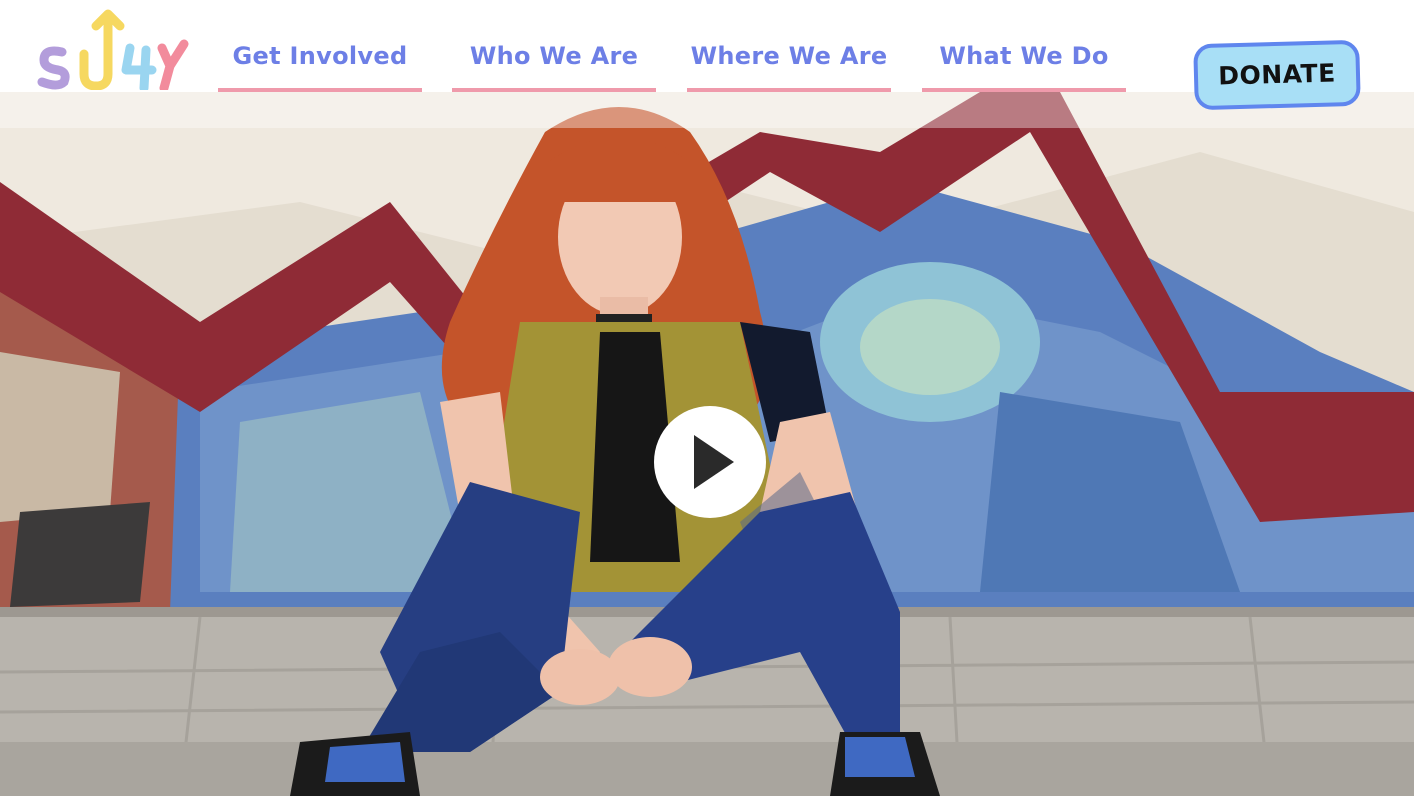  I want to click on nav-item-where-we-are: Where We Are, so click(789, 46).